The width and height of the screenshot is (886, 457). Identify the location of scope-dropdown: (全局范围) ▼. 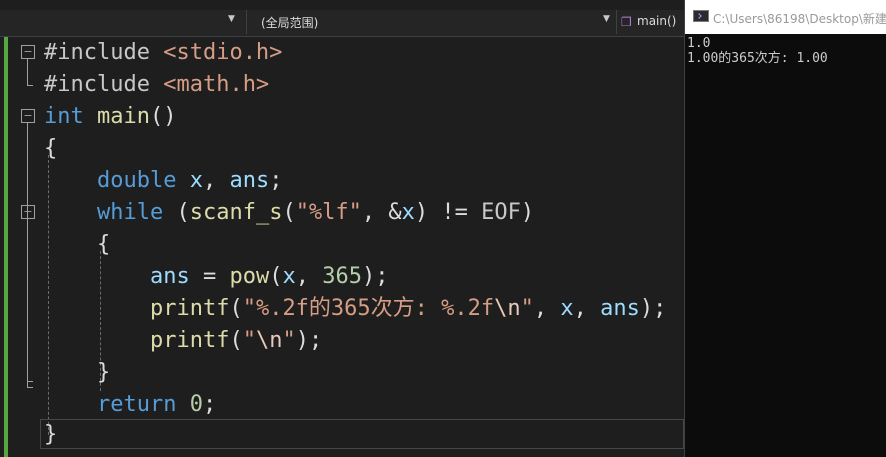
(430, 22).